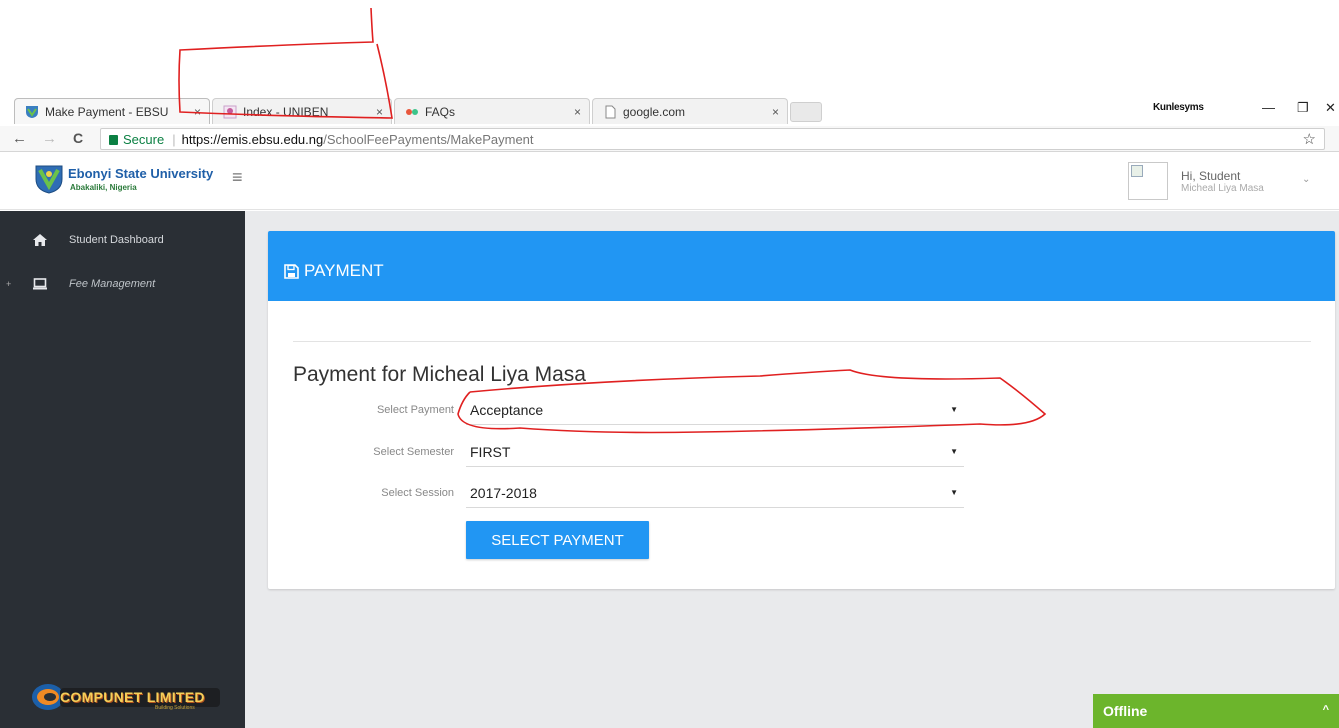 The height and width of the screenshot is (728, 1339). What do you see at coordinates (802, 341) in the screenshot?
I see `divider` at bounding box center [802, 341].